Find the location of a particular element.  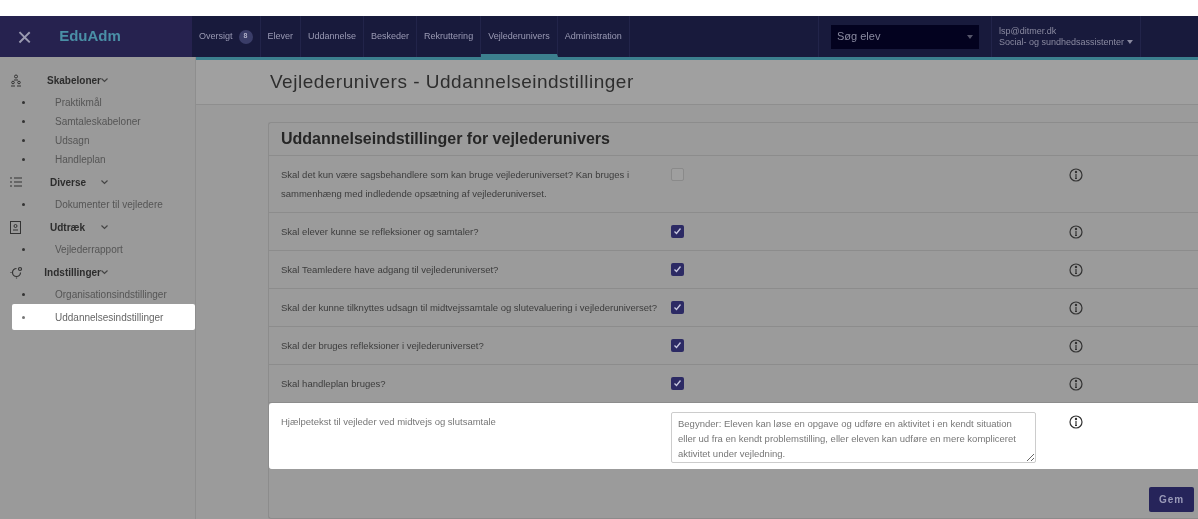

sidebar-item: Vejlederrapport is located at coordinates (97, 249).